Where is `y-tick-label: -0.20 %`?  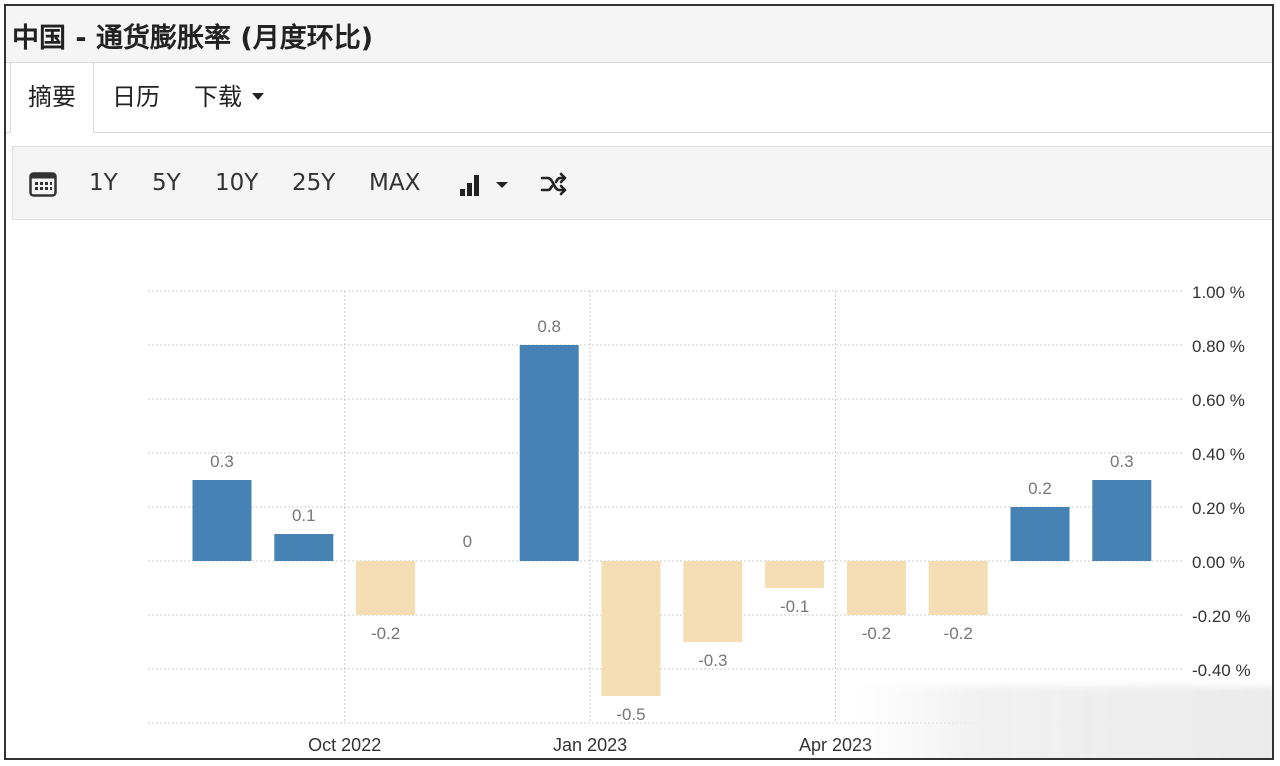
y-tick-label: -0.20 % is located at coordinates (1221, 616).